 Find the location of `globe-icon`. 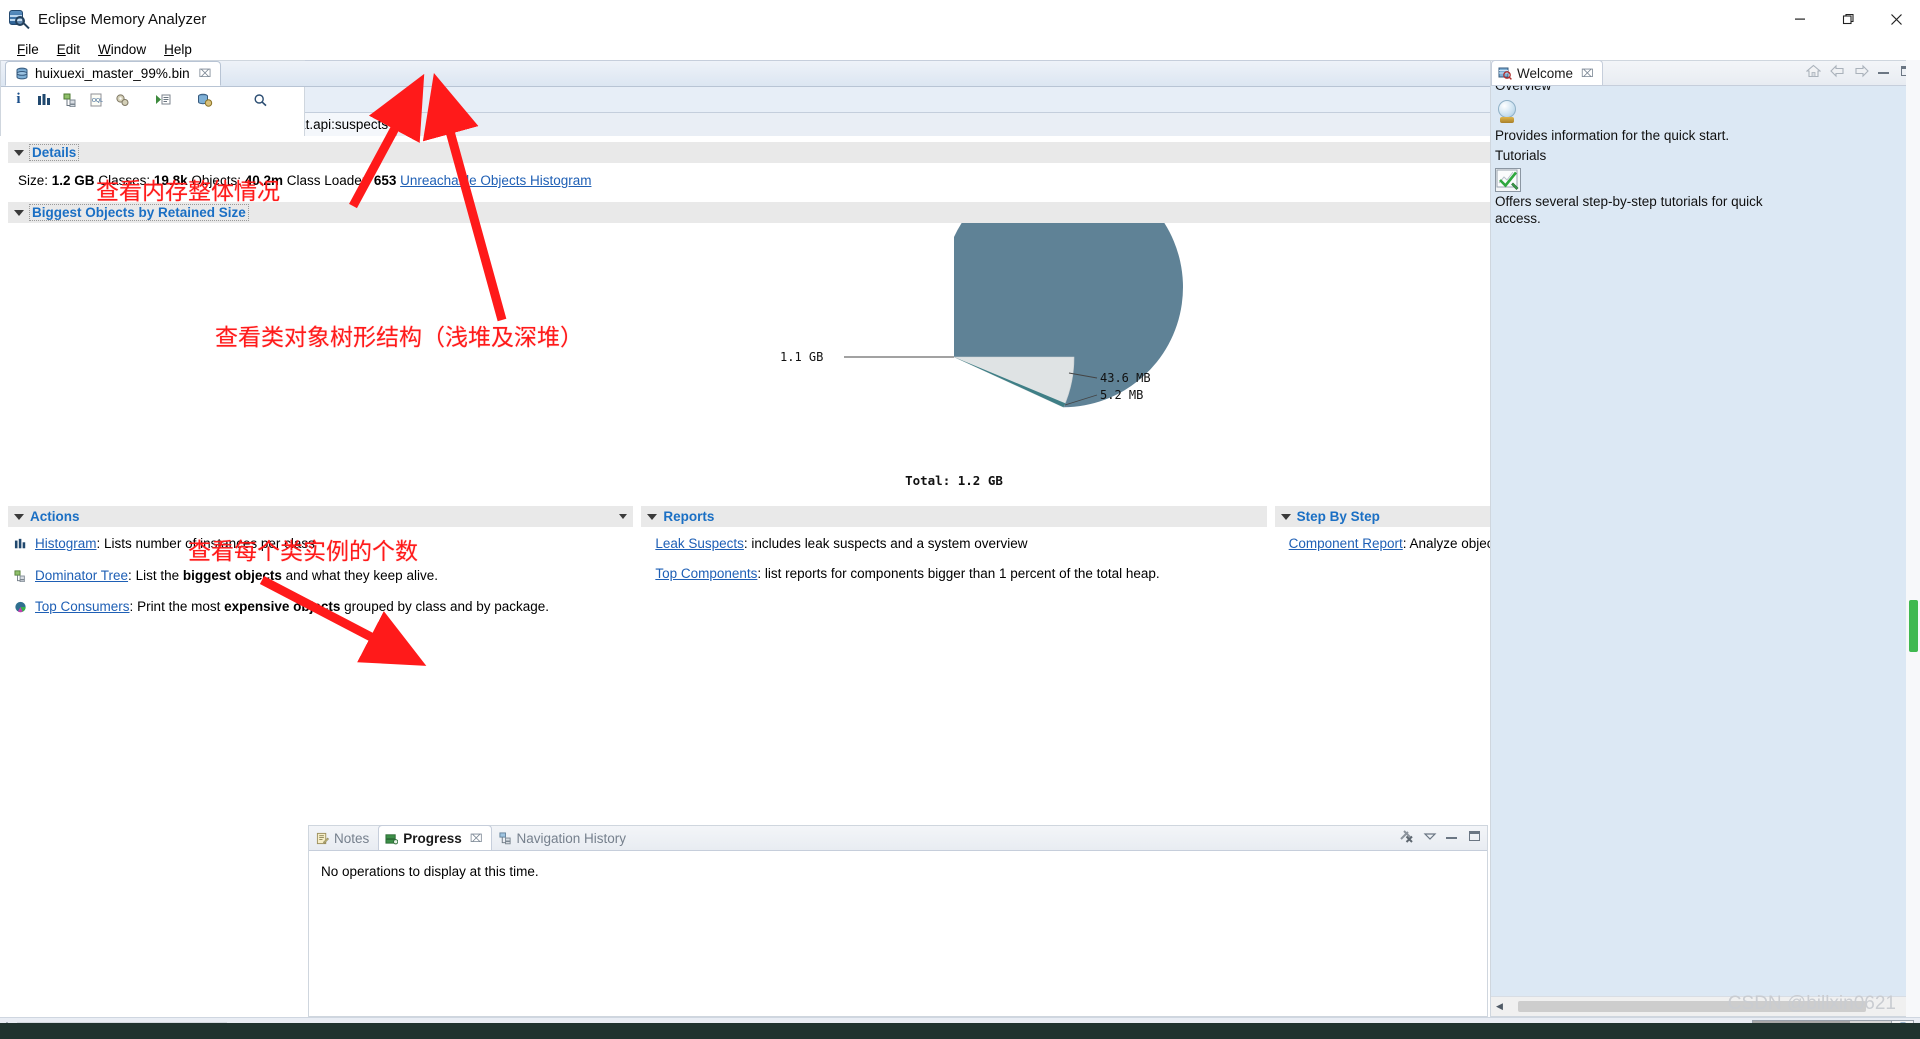

globe-icon is located at coordinates (1508, 113).